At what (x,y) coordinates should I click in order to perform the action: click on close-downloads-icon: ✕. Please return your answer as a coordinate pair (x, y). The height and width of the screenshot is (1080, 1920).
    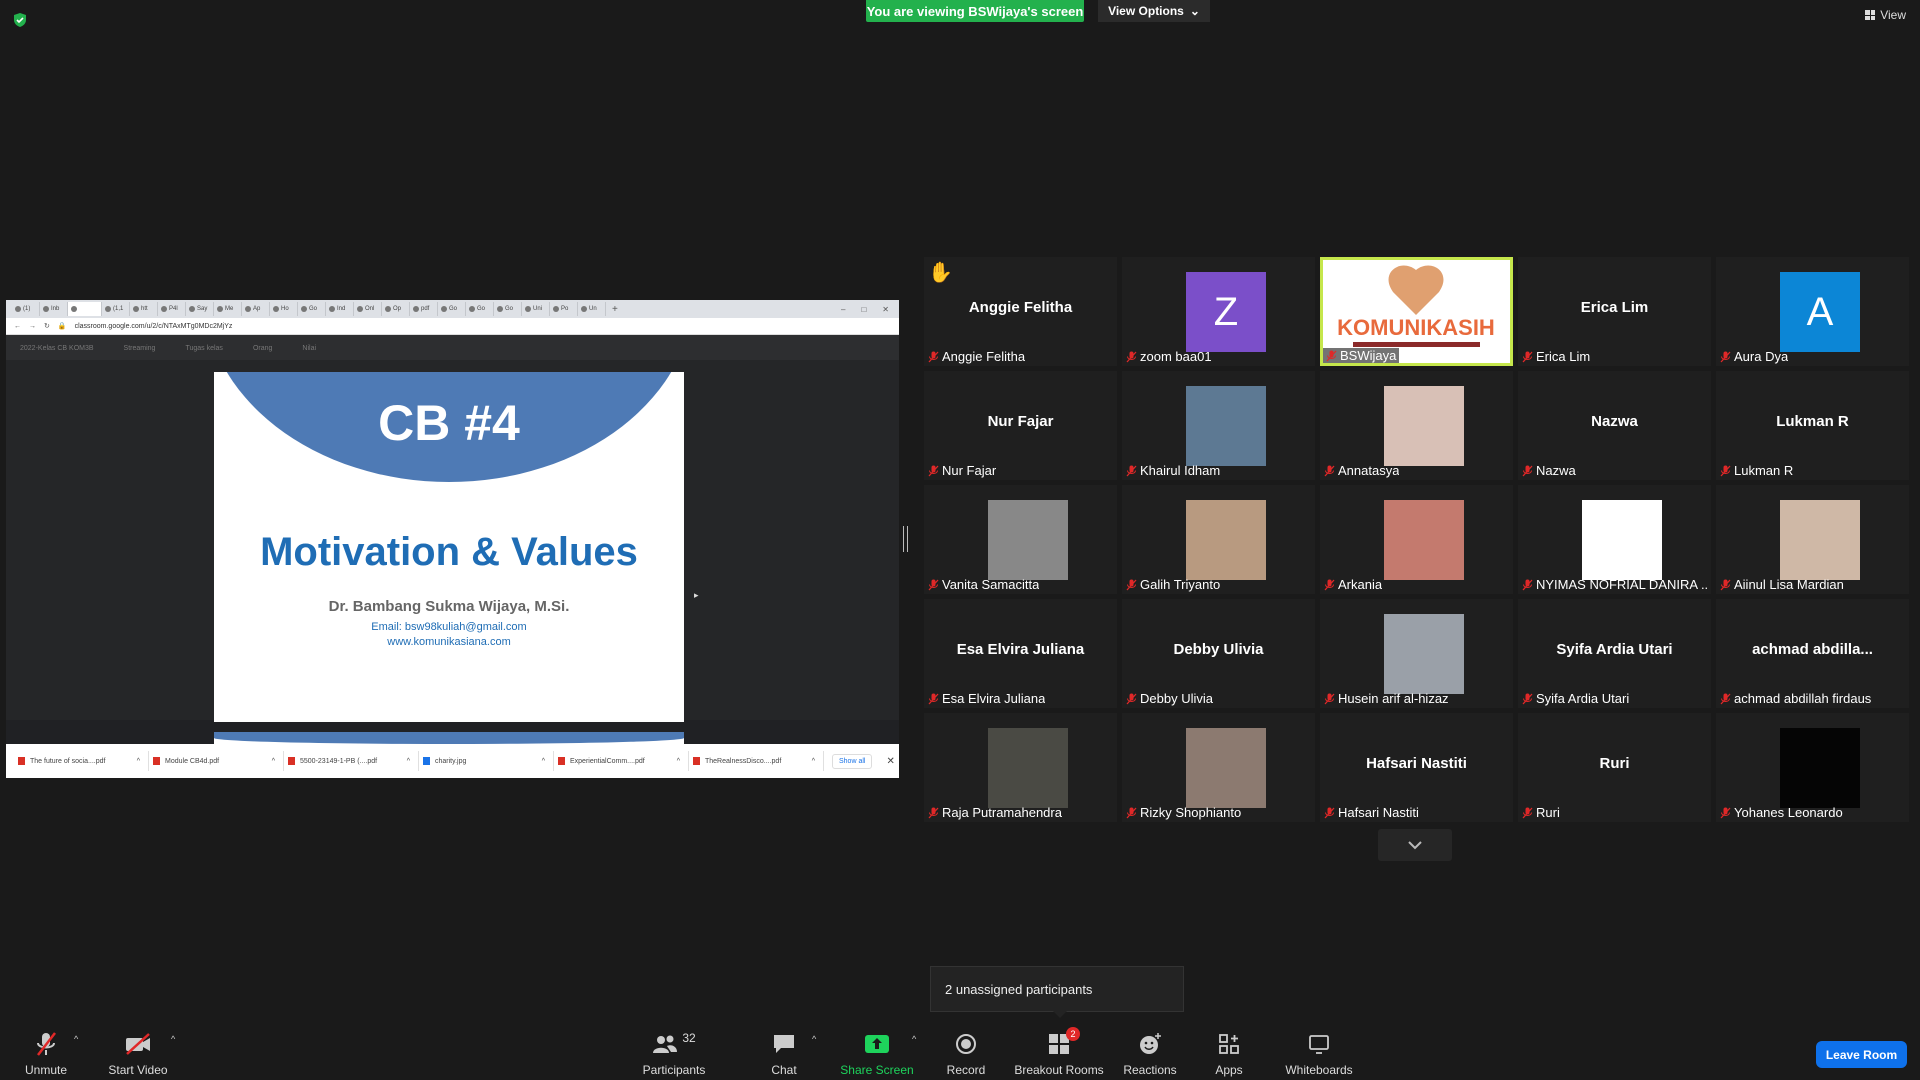
    Looking at the image, I should click on (890, 761).